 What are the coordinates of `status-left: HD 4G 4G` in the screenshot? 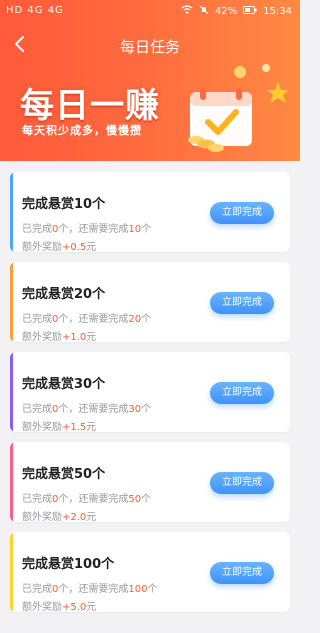 It's located at (35, 10).